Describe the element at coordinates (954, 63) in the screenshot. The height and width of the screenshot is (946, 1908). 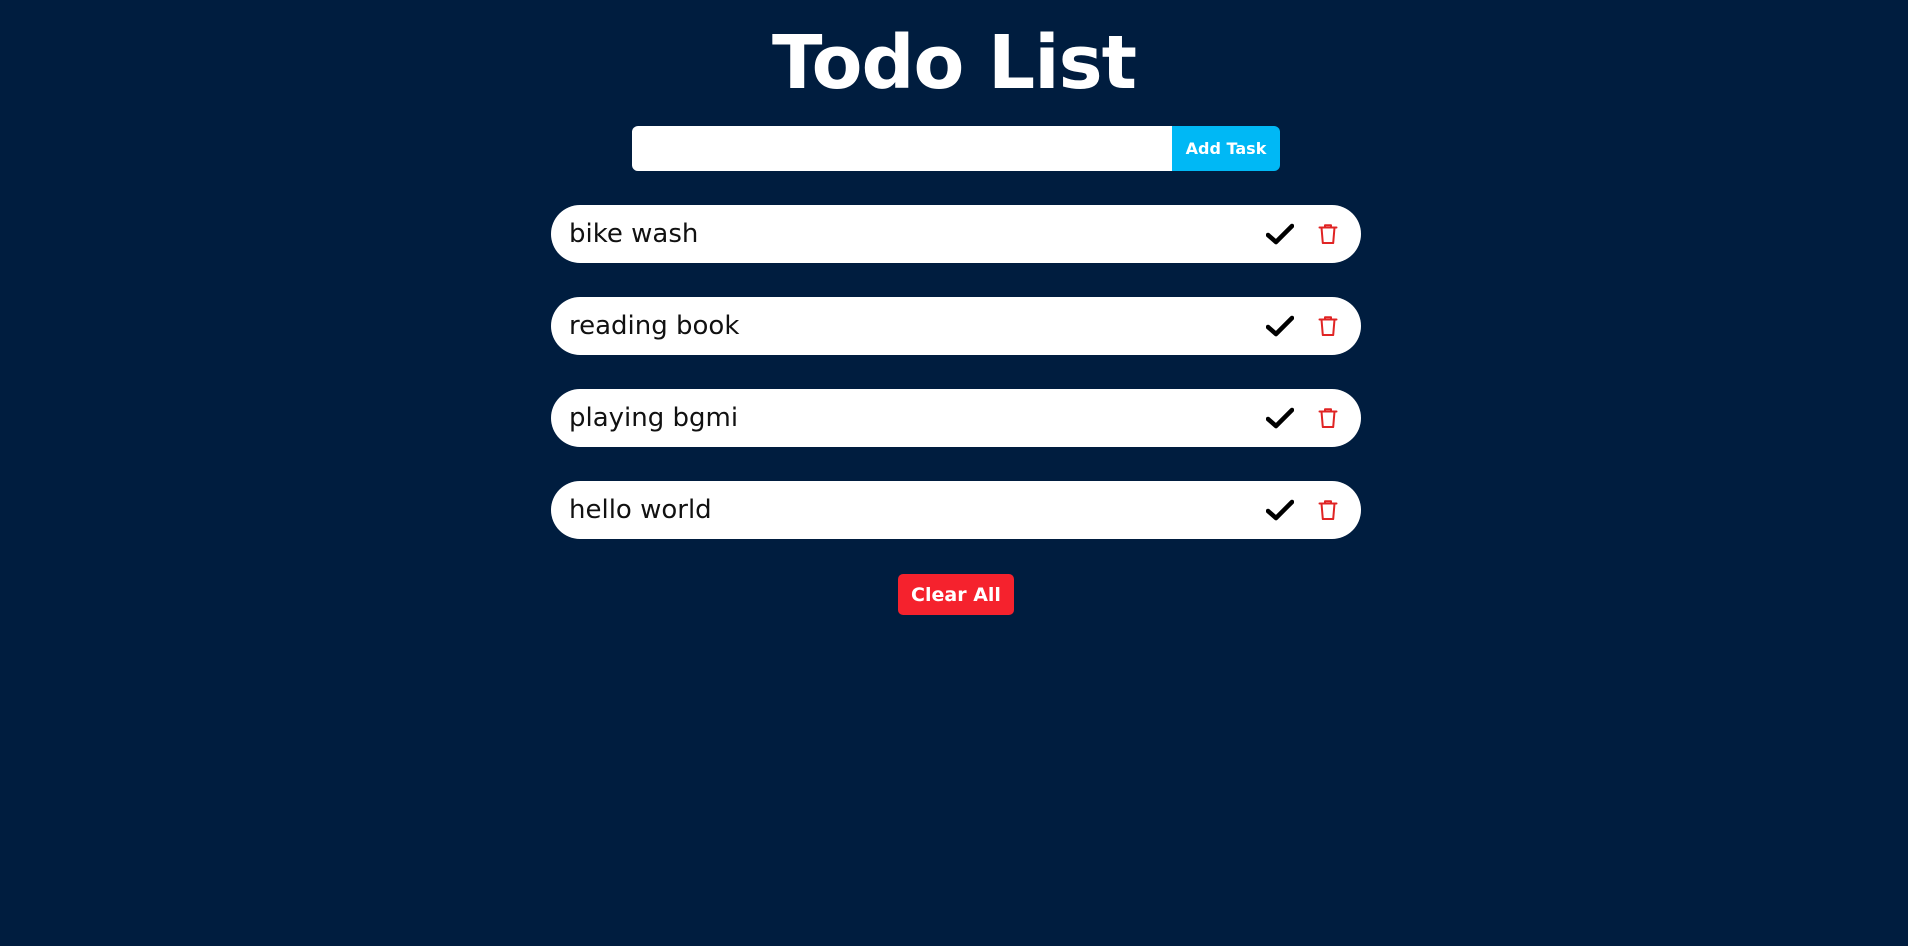
I see `page-title: Todo List` at that location.